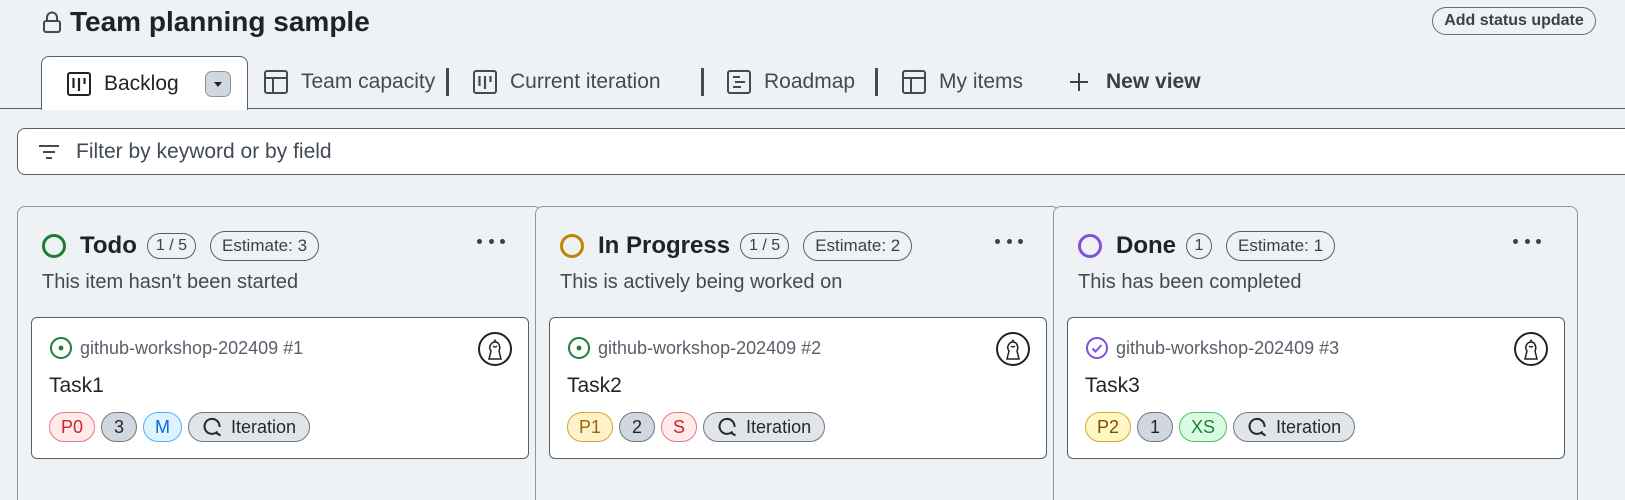  Describe the element at coordinates (119, 427) in the screenshot. I see `estimate-tag: 3` at that location.